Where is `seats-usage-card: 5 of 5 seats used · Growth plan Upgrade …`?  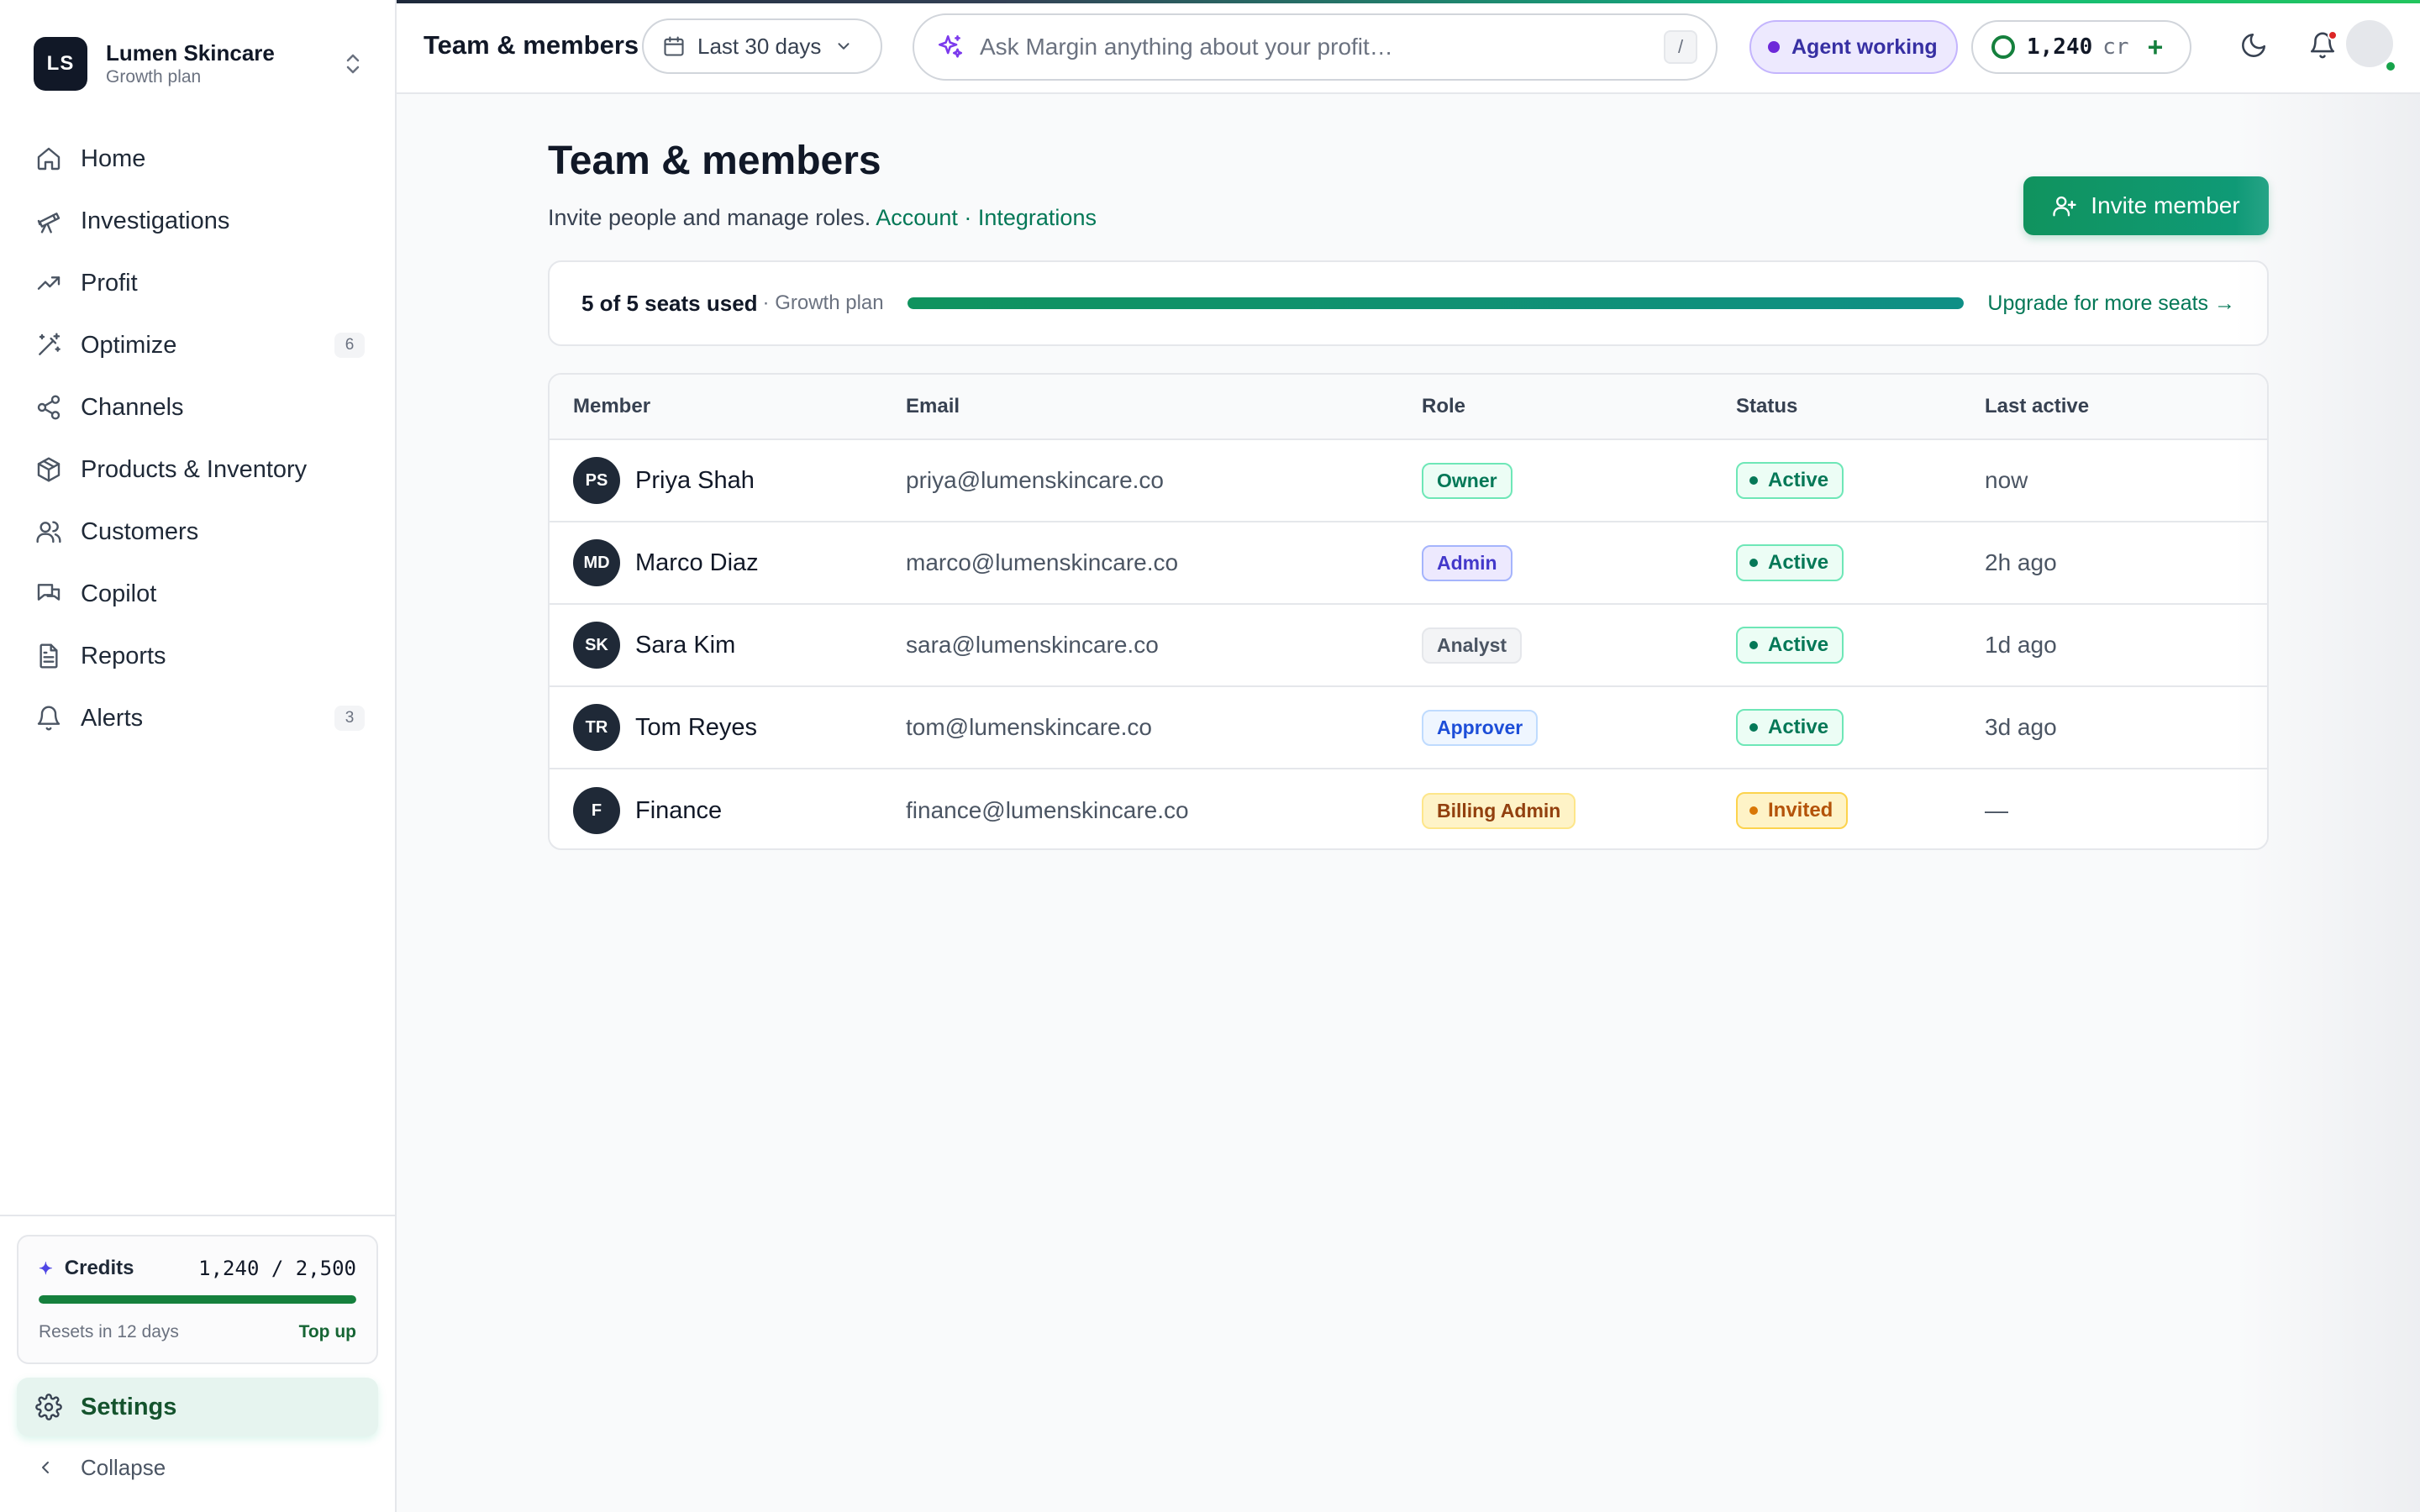 seats-usage-card: 5 of 5 seats used · Growth plan Upgrade … is located at coordinates (1408, 303).